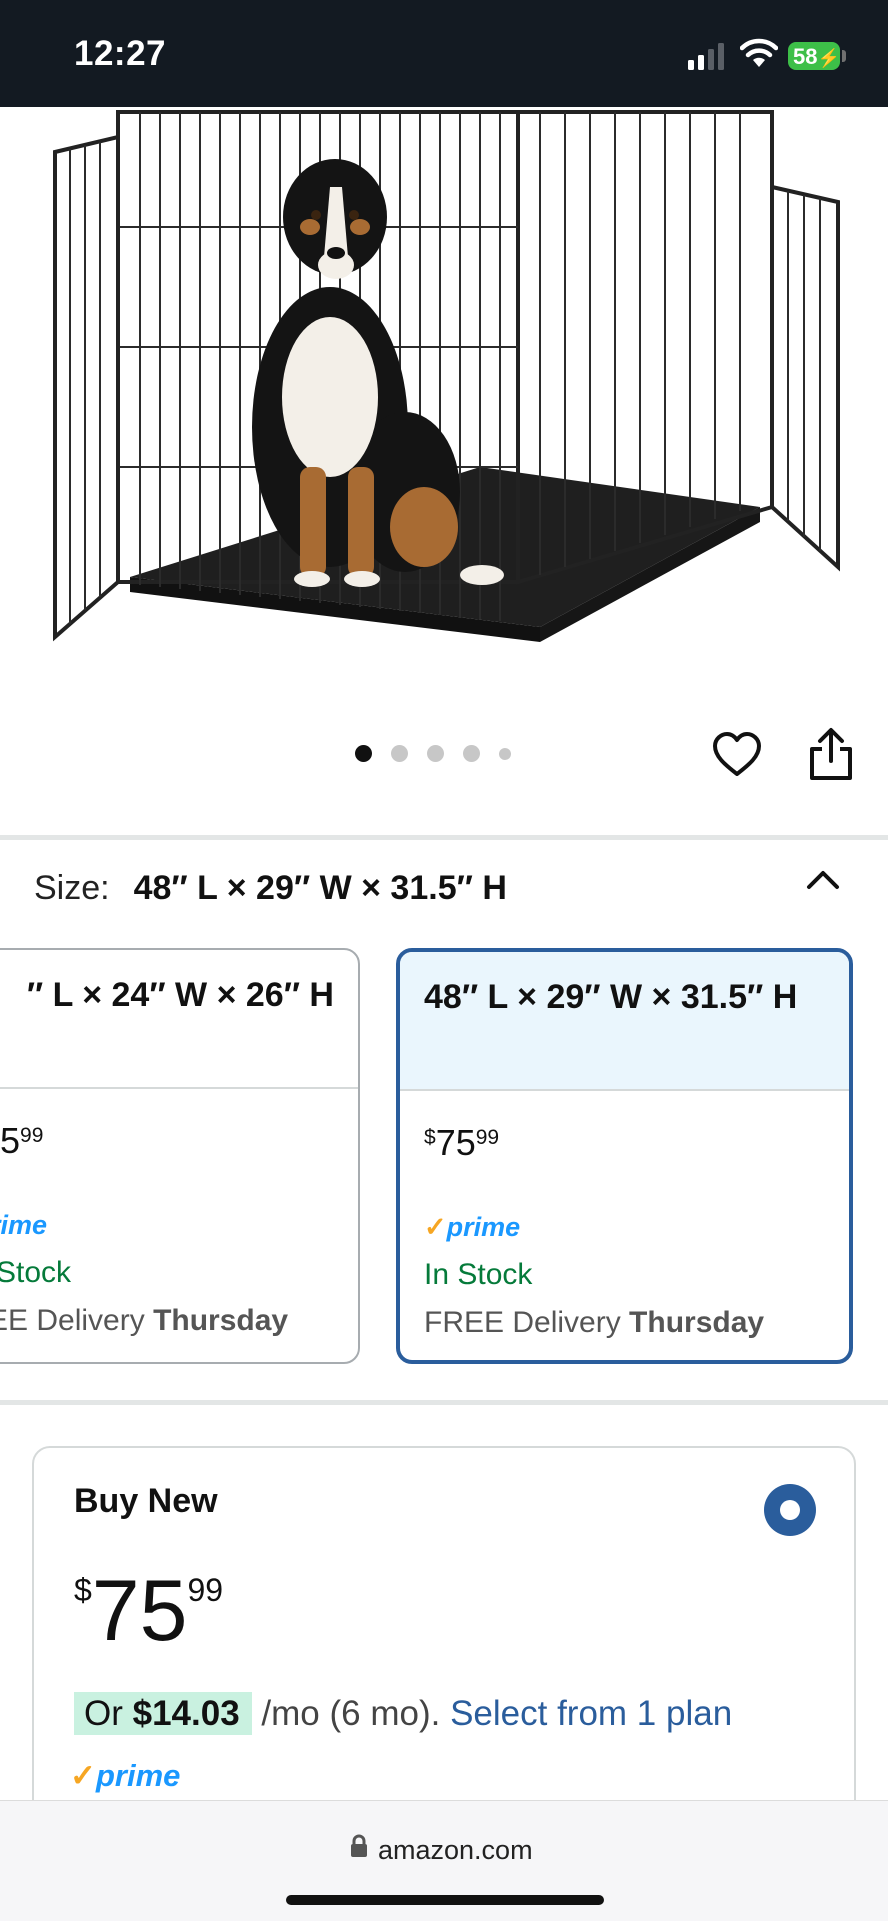 The width and height of the screenshot is (888, 1921). Describe the element at coordinates (179, 1019) in the screenshot. I see `size-option-header: ″ L × 24″ W × 26″ H` at that location.